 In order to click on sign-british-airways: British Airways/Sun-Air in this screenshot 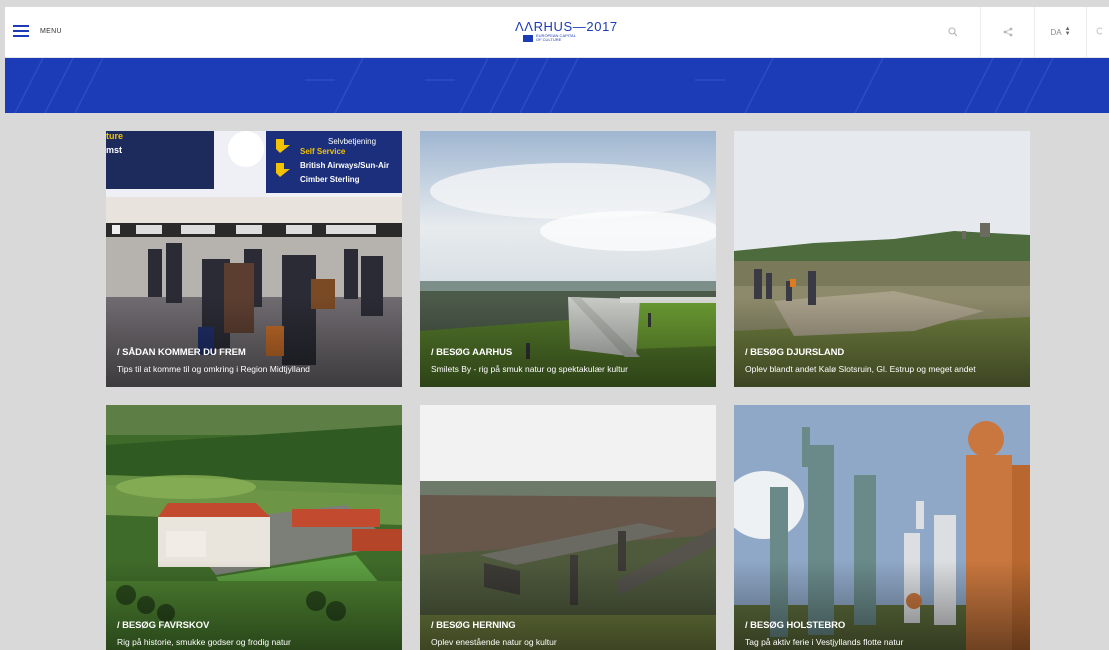, I will do `click(344, 165)`.